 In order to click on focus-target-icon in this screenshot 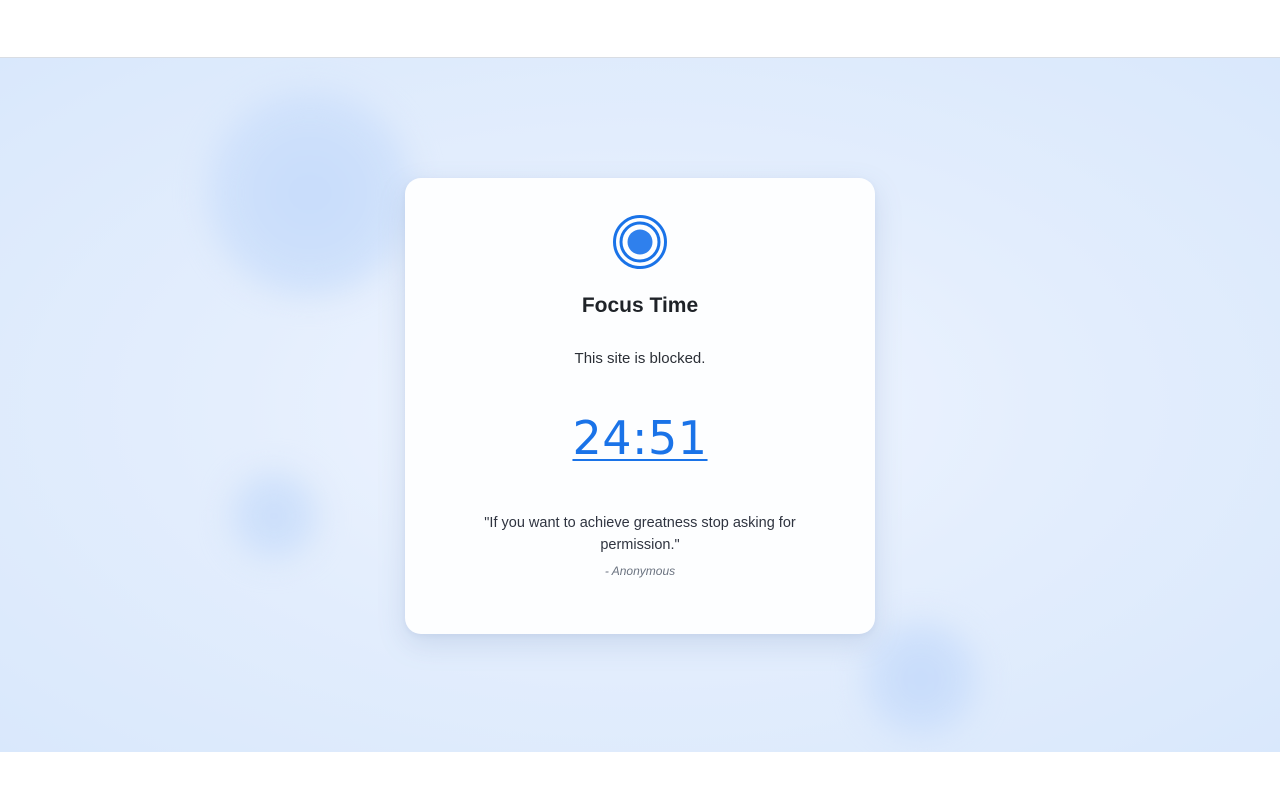, I will do `click(640, 242)`.